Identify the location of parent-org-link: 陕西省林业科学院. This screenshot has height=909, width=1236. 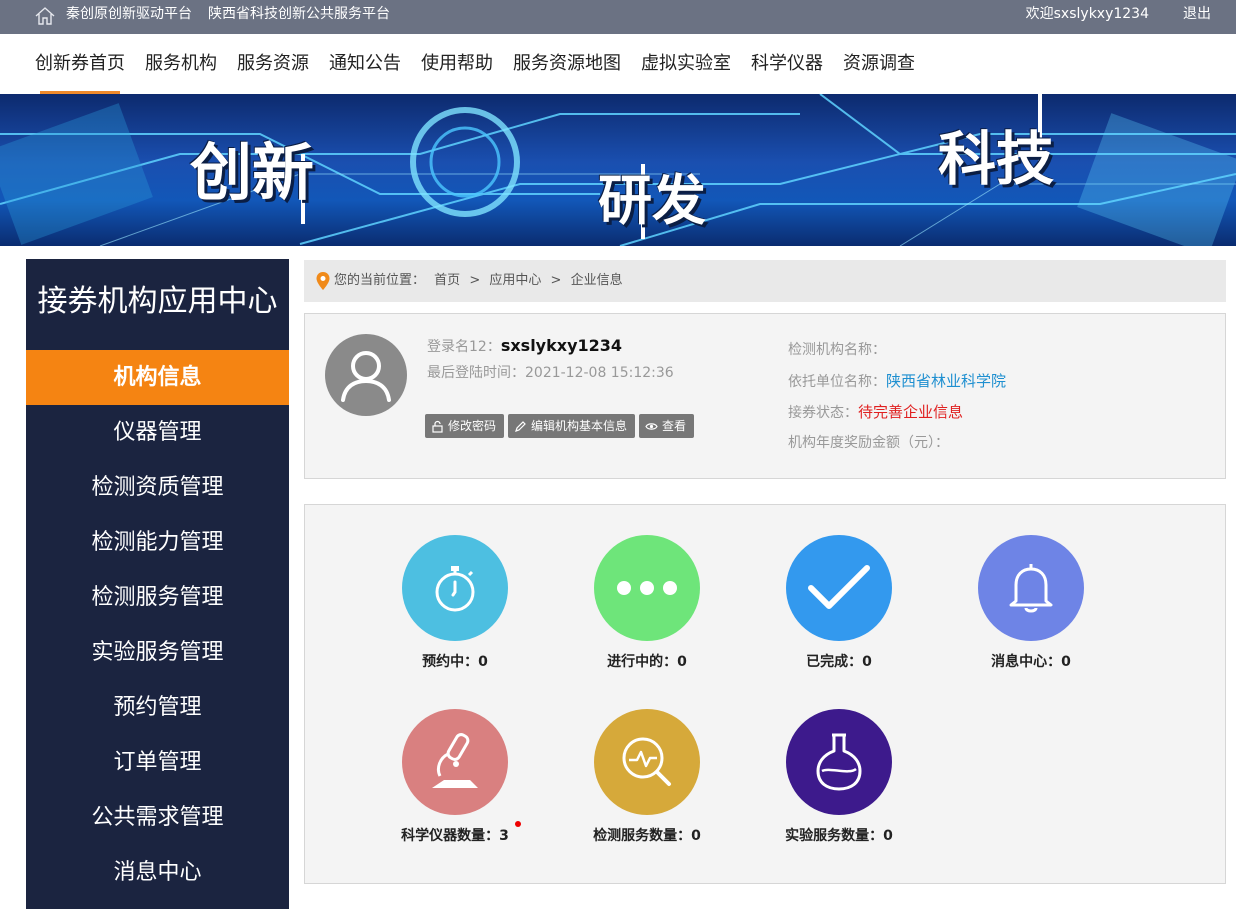
(946, 381).